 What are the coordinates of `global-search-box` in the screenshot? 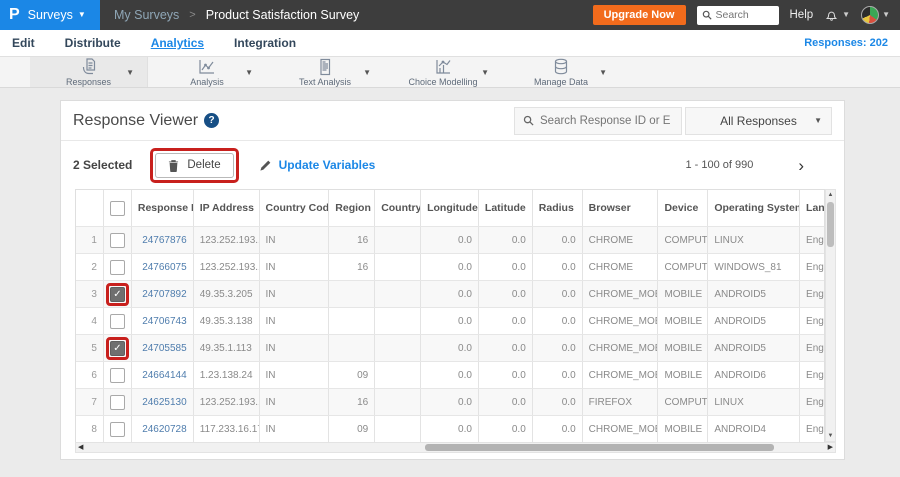 It's located at (737, 15).